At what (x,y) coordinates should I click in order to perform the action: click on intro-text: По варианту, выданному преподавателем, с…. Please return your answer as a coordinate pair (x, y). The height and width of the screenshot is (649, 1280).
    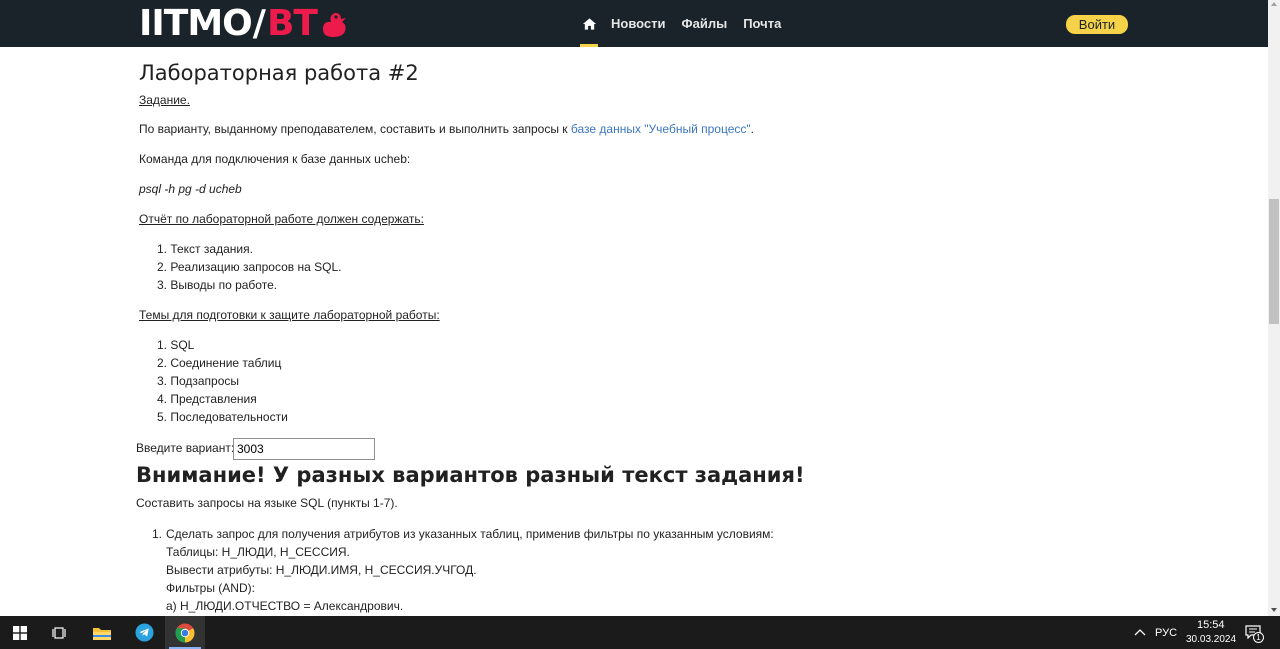
    Looking at the image, I should click on (355, 129).